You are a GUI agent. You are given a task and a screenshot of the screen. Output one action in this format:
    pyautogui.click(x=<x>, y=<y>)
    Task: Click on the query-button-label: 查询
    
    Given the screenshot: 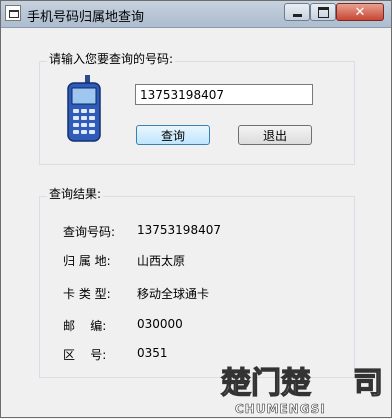 What is the action you would take?
    pyautogui.click(x=172, y=135)
    